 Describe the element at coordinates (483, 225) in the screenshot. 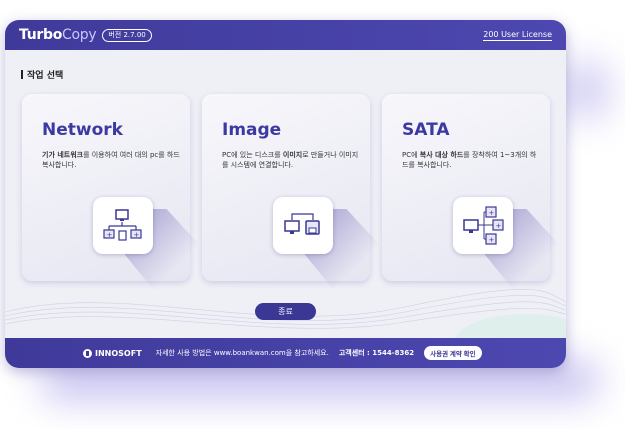

I see `computer-to-drives-icon: + + +` at that location.